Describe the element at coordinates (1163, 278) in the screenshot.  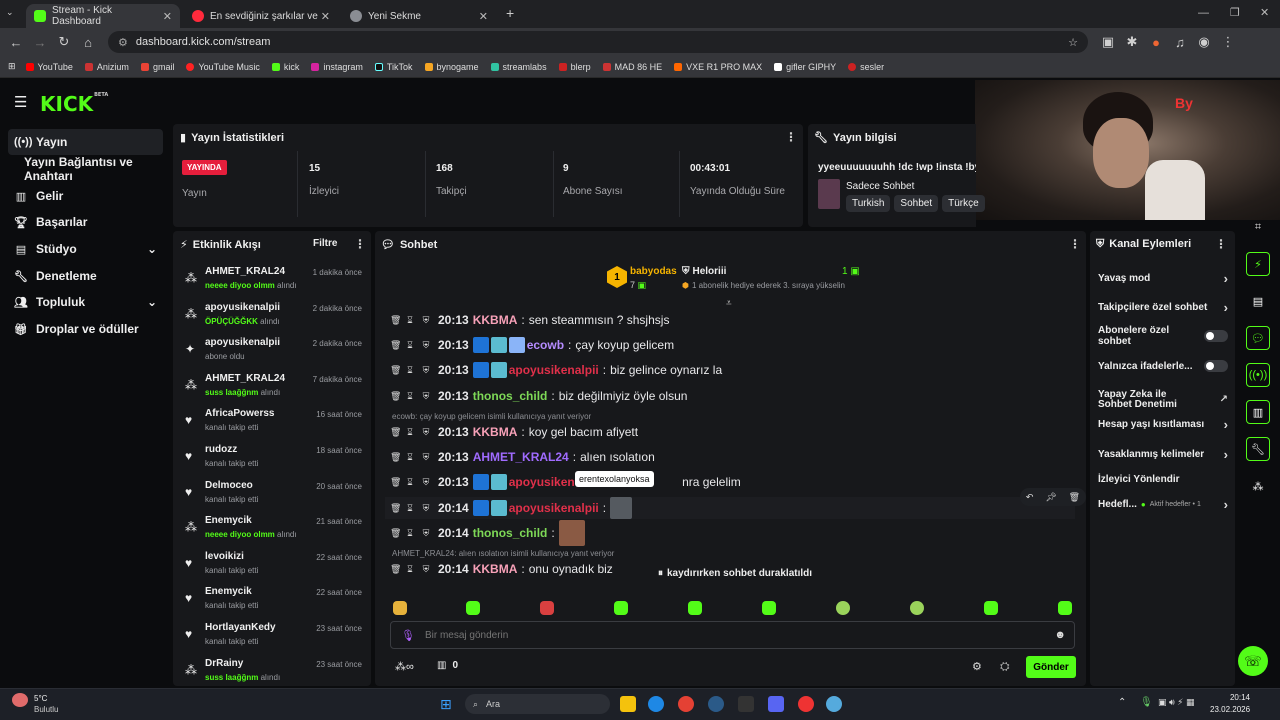
I see `channel-action-item: Yavaş mod ›` at that location.